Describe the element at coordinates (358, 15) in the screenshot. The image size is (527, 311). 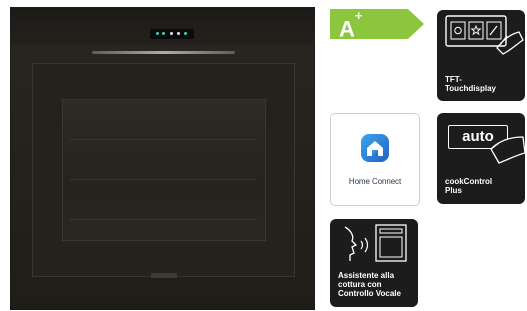
I see `energy-class-suffix: +` at that location.